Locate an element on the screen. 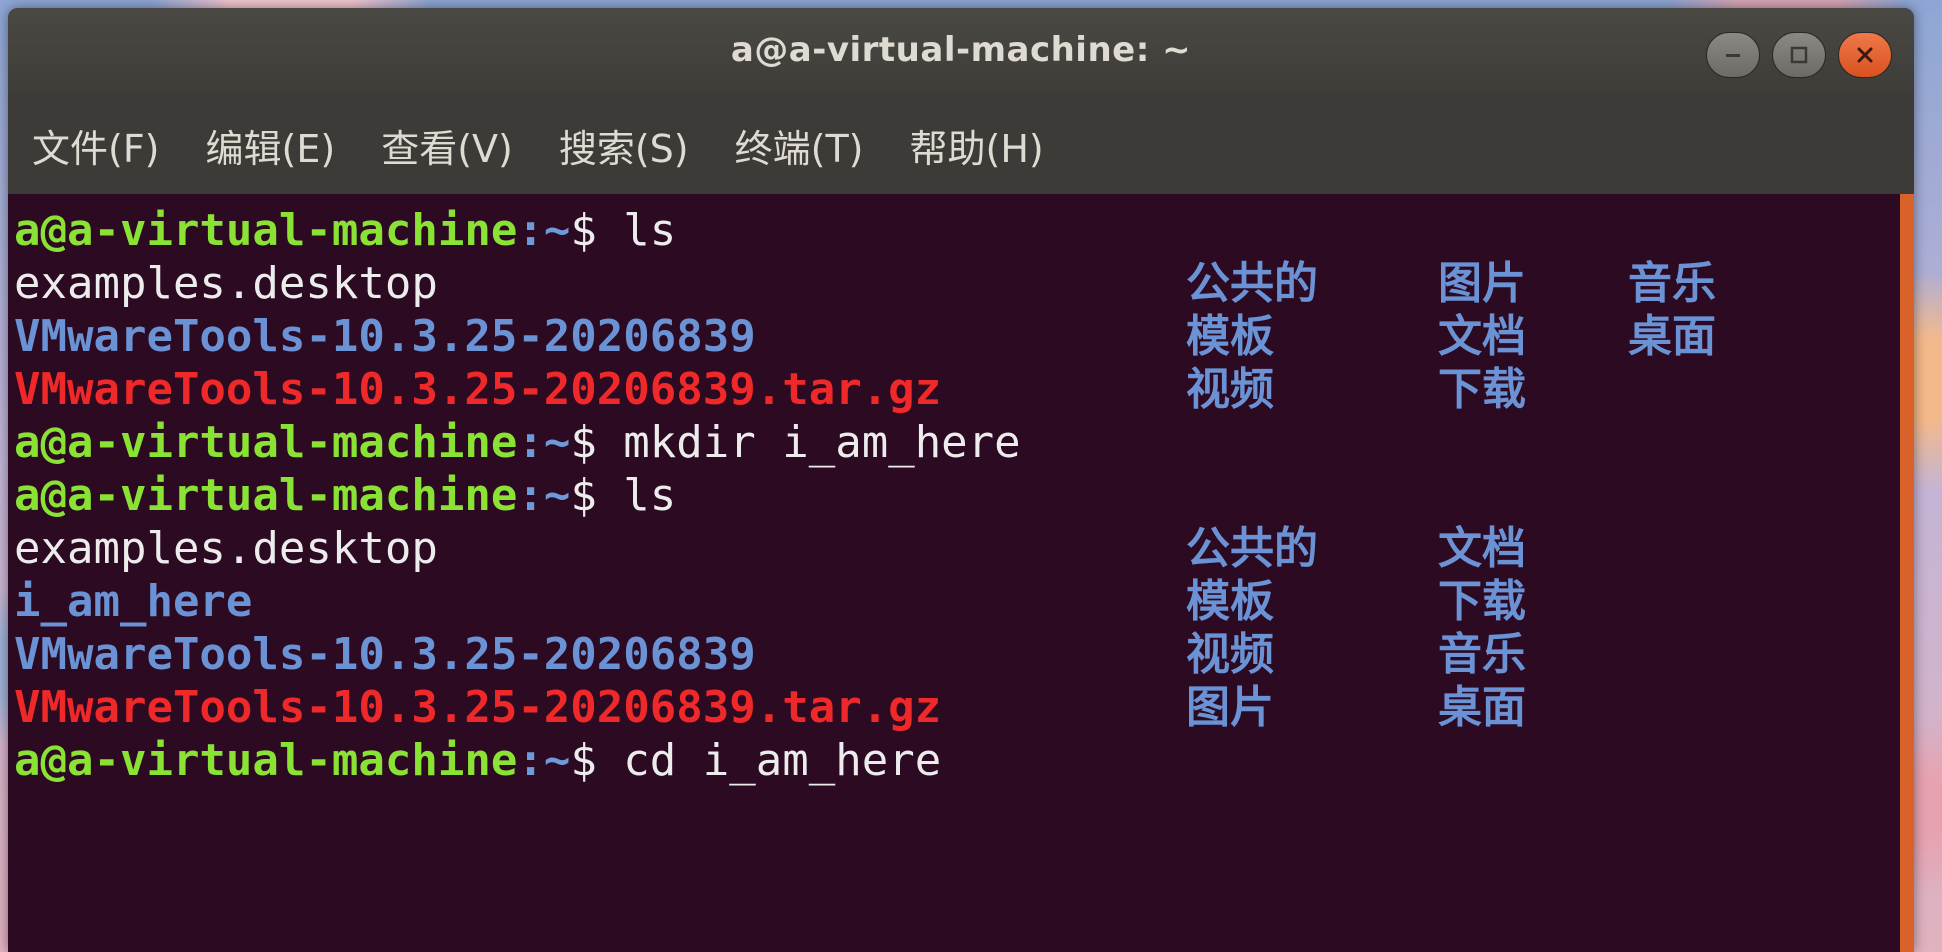 The width and height of the screenshot is (1942, 952). scrollbar is located at coordinates (1907, 573).